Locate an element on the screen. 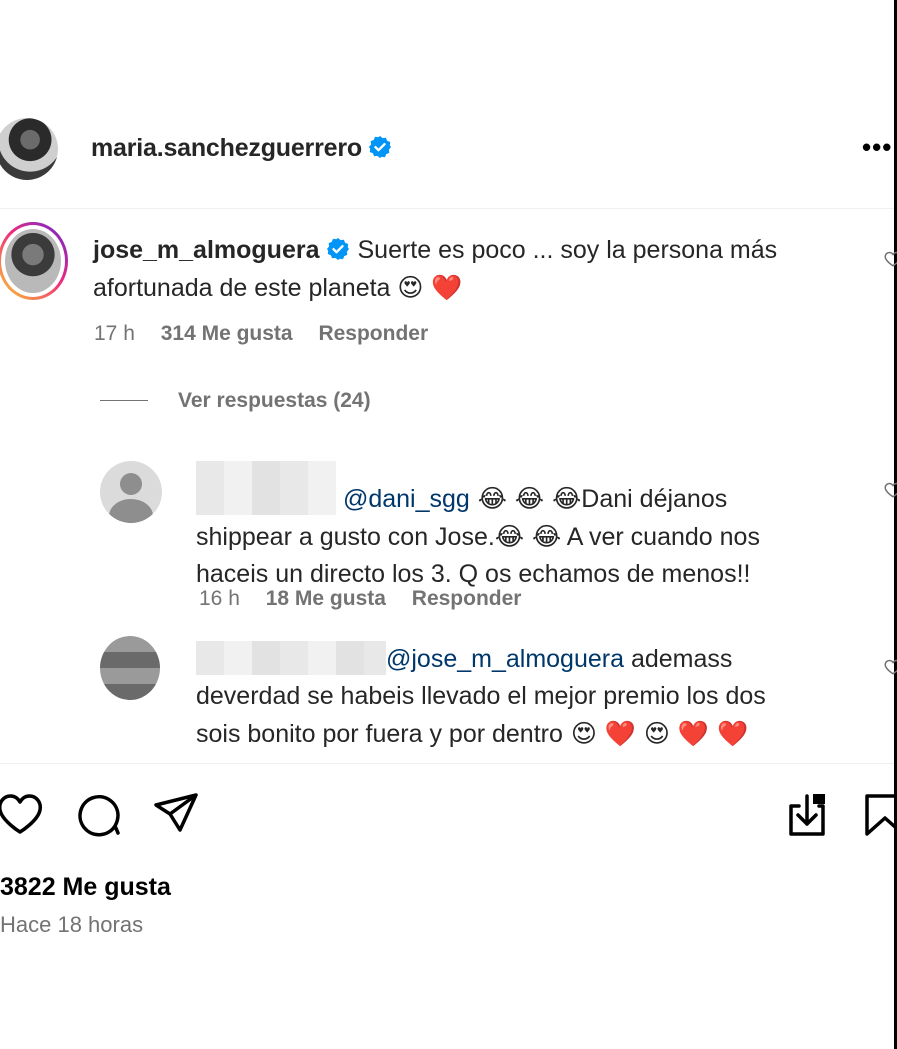  comment-bubble-icon is located at coordinates (98, 814).